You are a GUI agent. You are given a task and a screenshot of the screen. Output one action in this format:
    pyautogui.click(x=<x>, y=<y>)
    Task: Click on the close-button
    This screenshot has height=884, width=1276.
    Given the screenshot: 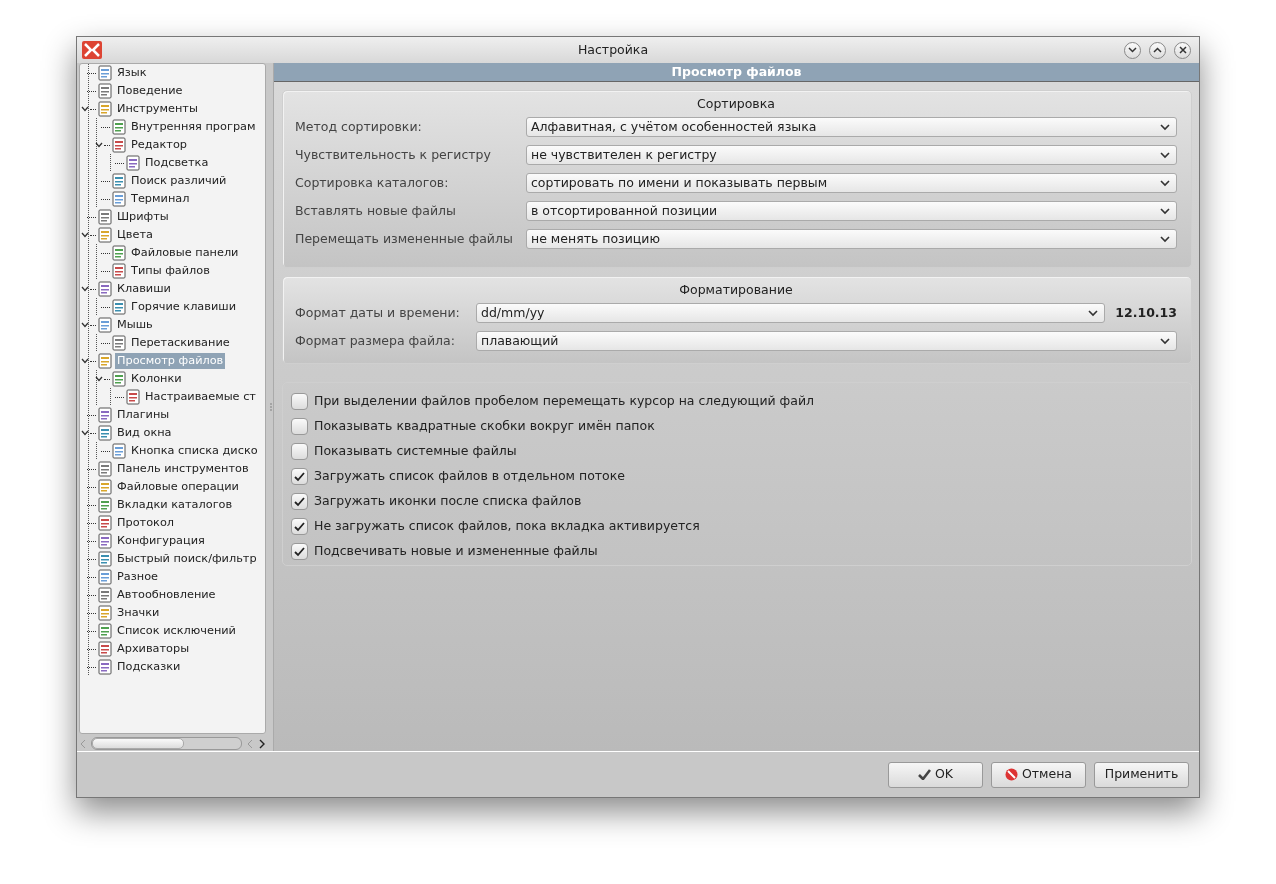 What is the action you would take?
    pyautogui.click(x=1182, y=50)
    